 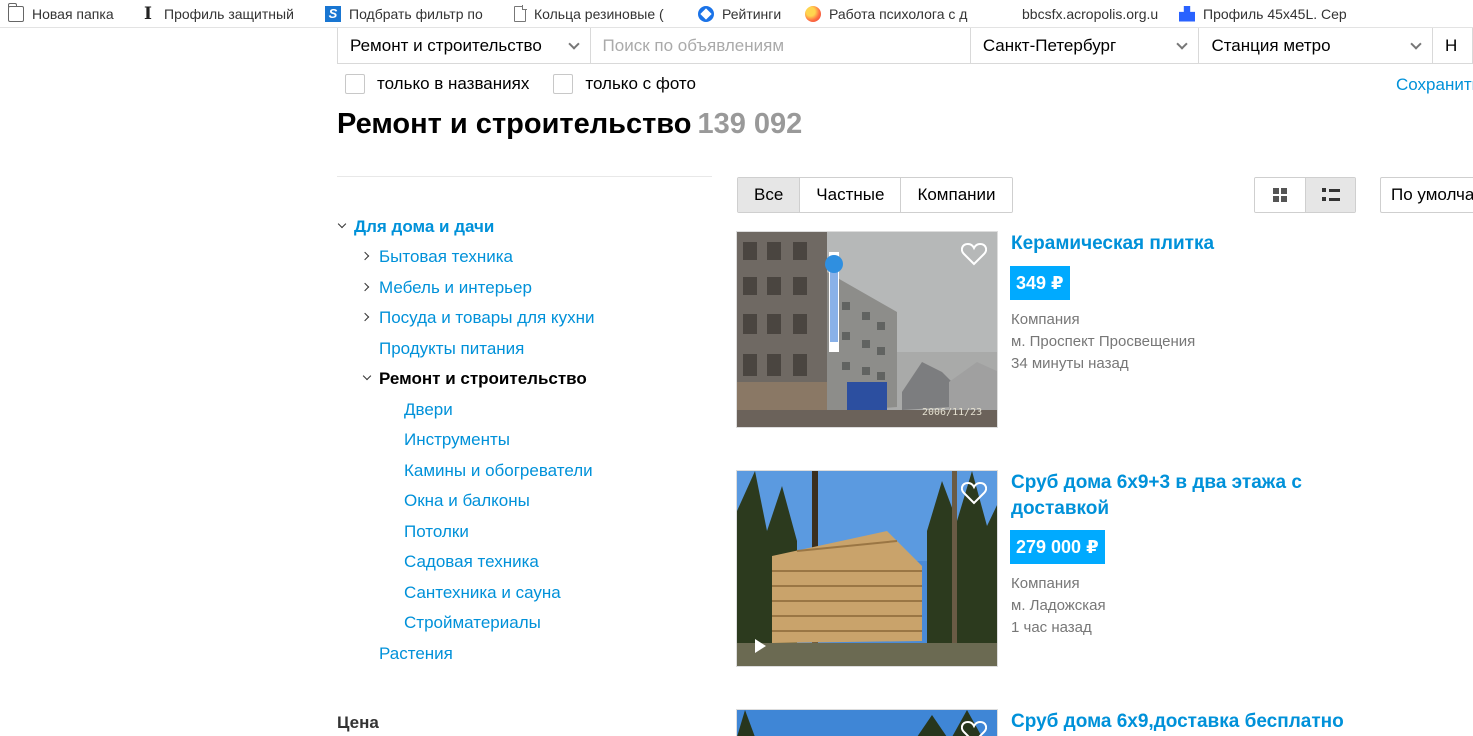 I want to click on list-view-button, so click(x=1330, y=195).